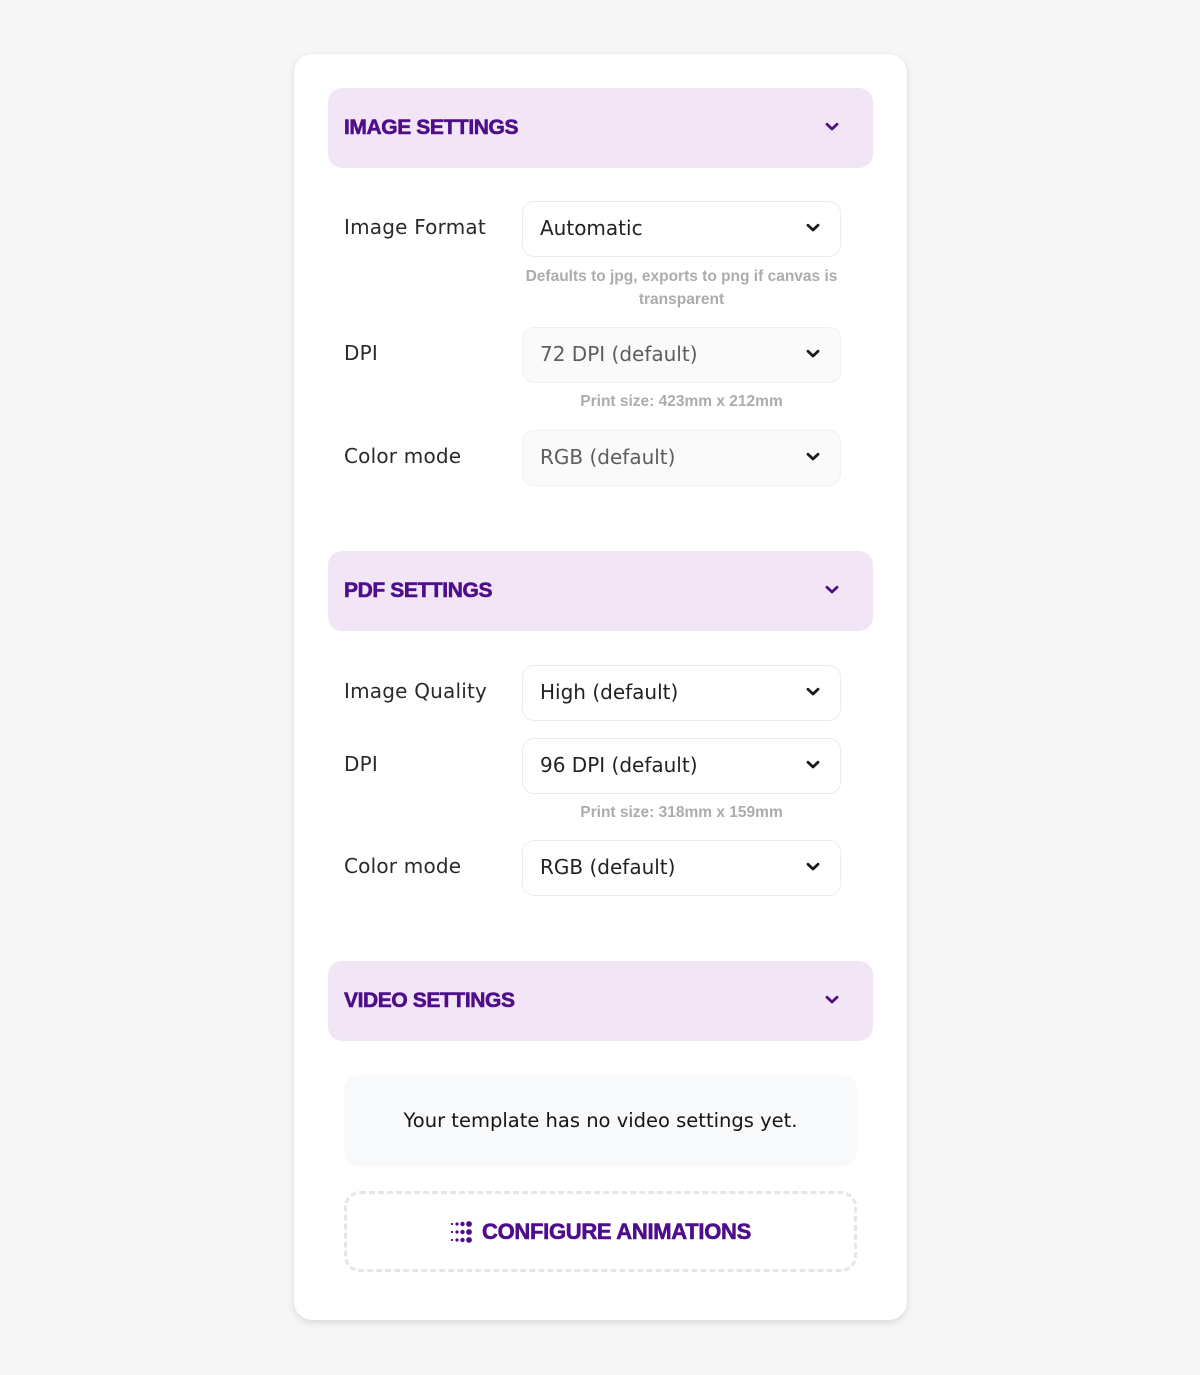 The height and width of the screenshot is (1375, 1200). What do you see at coordinates (619, 354) in the screenshot?
I see `image-dpi-value: 72 DPI (default)` at bounding box center [619, 354].